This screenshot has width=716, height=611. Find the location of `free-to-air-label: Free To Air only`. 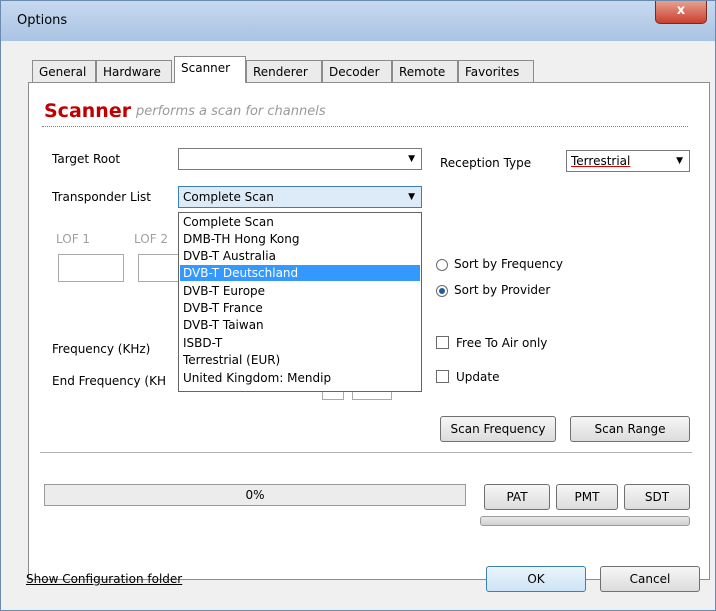

free-to-air-label: Free To Air only is located at coordinates (501, 343).